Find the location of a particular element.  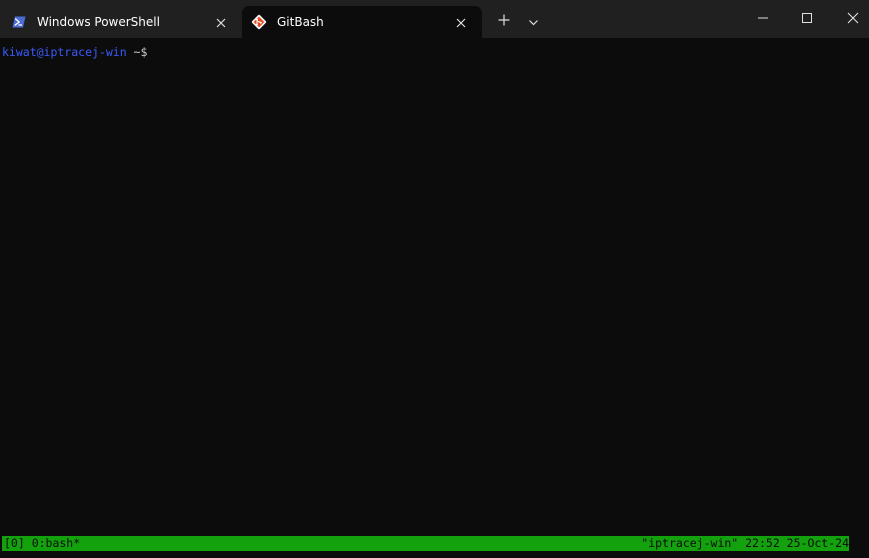

prompt-line: kiwat@iptracej-win ~$ is located at coordinates (74, 52).